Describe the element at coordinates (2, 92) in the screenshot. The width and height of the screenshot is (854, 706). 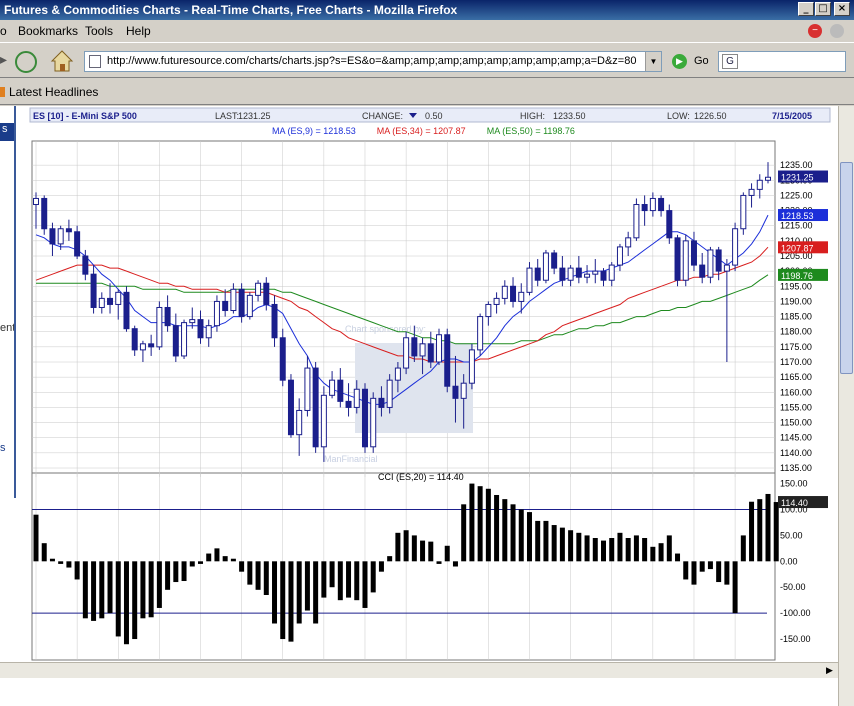
I see `rss-icon` at that location.